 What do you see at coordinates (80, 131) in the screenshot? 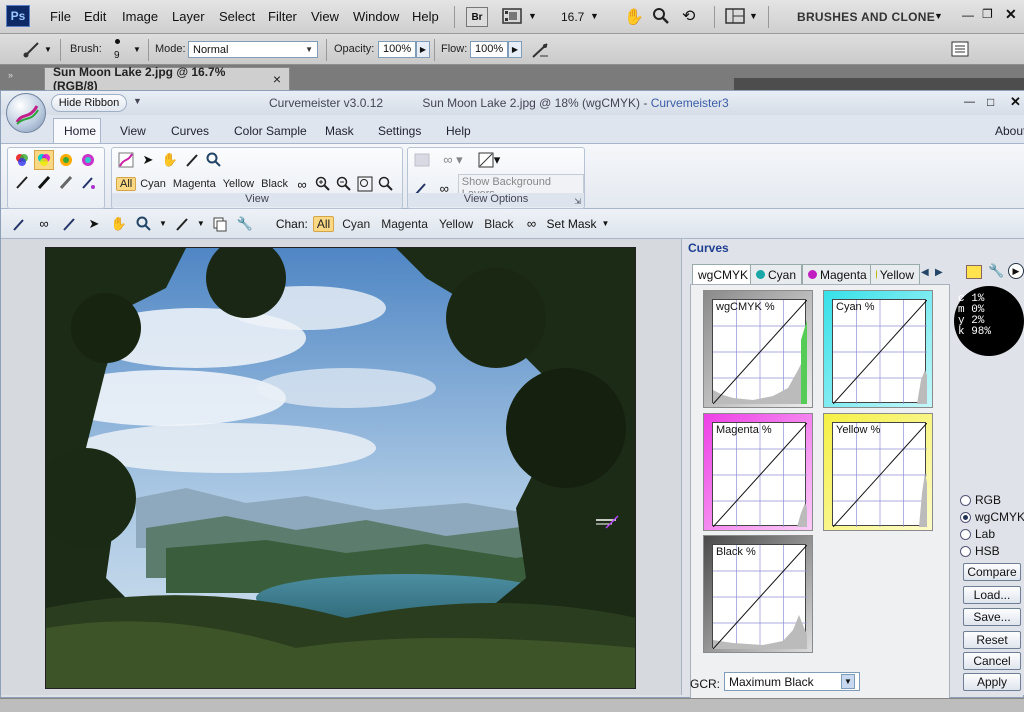
I see `tab-home: Home` at bounding box center [80, 131].